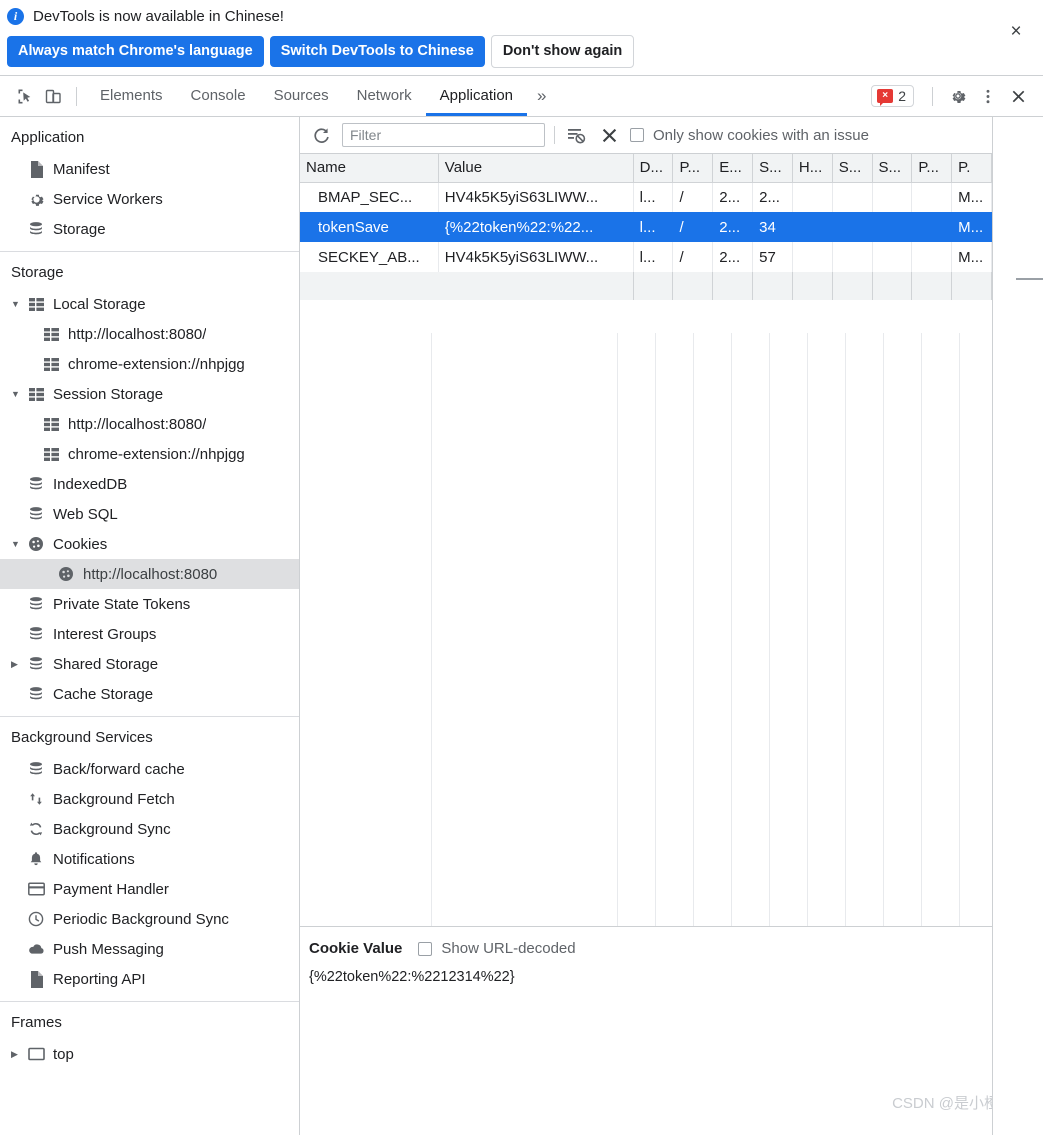  Describe the element at coordinates (149, 304) in the screenshot. I see `sidebar-item-local-storage: ▼ Local Storage` at that location.